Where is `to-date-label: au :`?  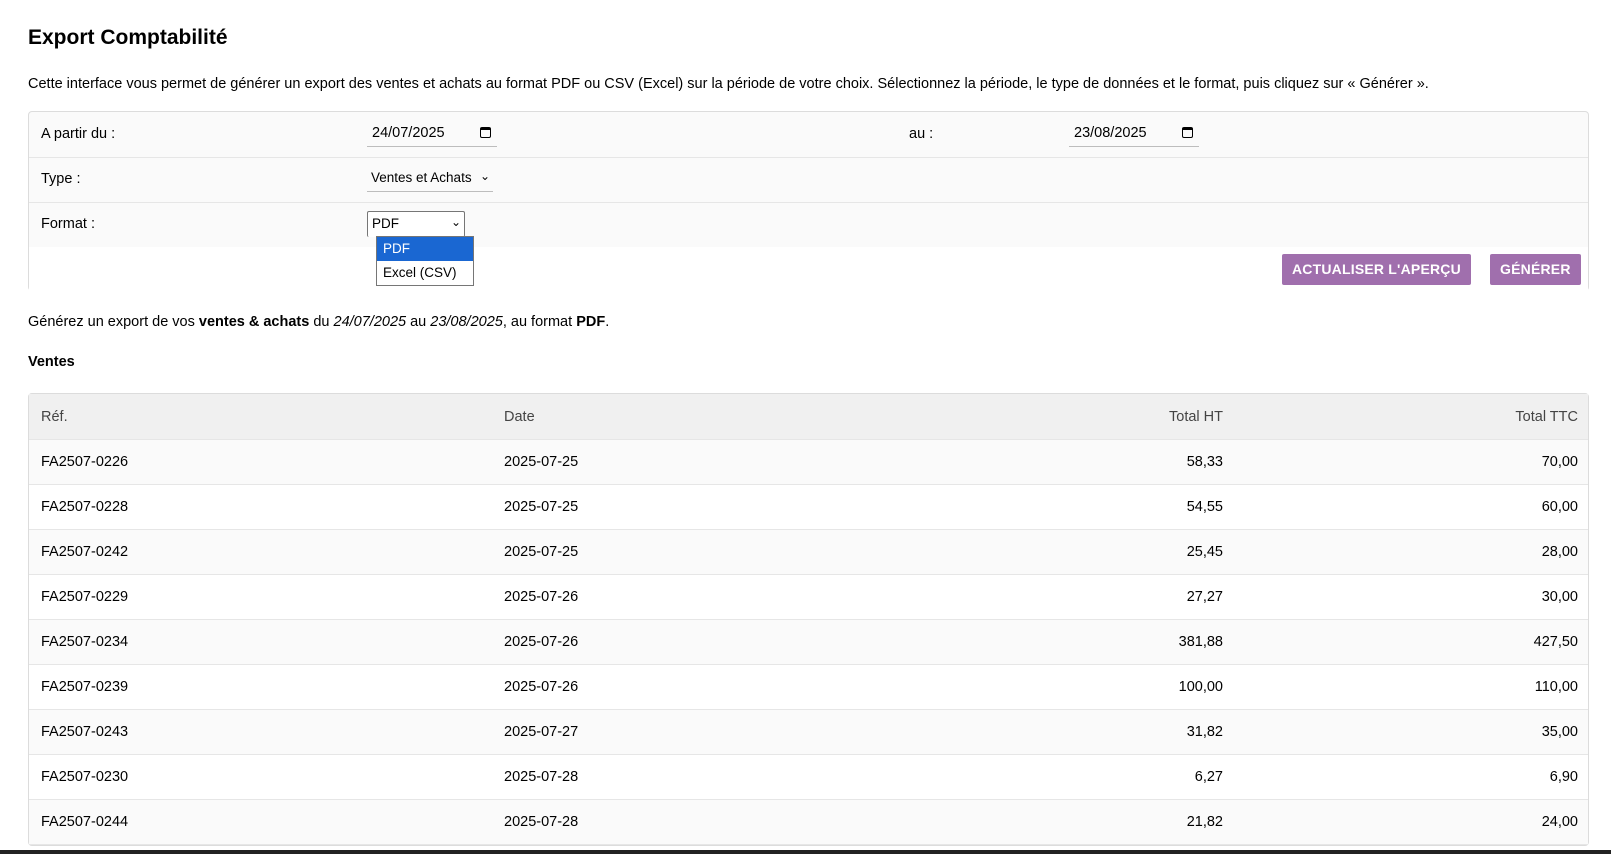
to-date-label: au : is located at coordinates (921, 134).